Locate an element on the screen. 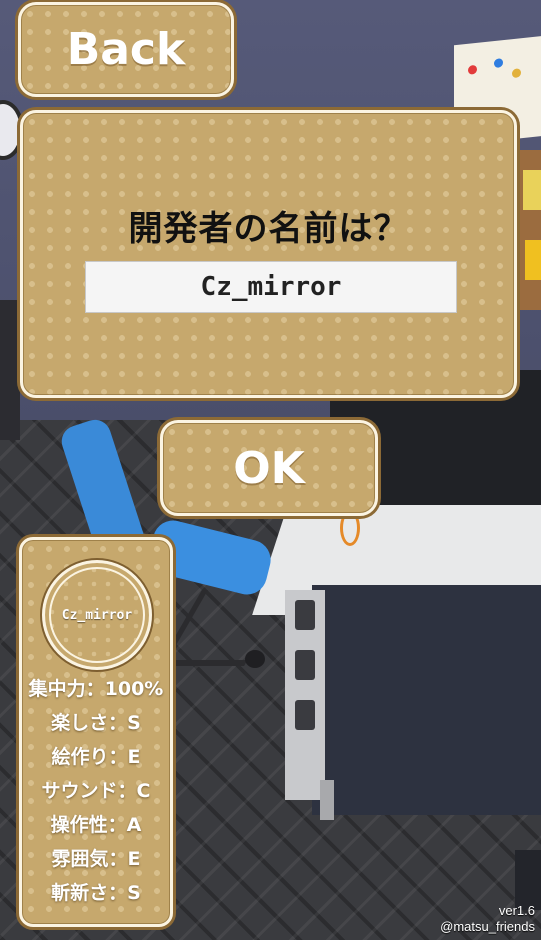  stat-atmosphere: 雰囲気：E is located at coordinates (96, 859).